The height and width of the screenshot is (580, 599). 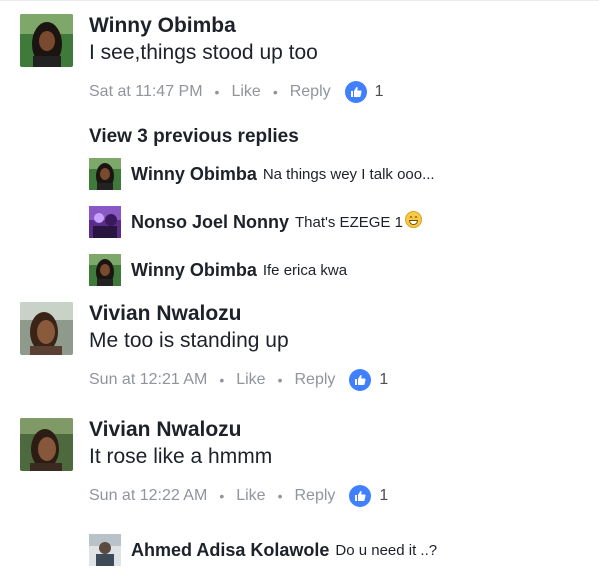 What do you see at coordinates (210, 222) in the screenshot?
I see `reply-author: Nonso Joel Nonny` at bounding box center [210, 222].